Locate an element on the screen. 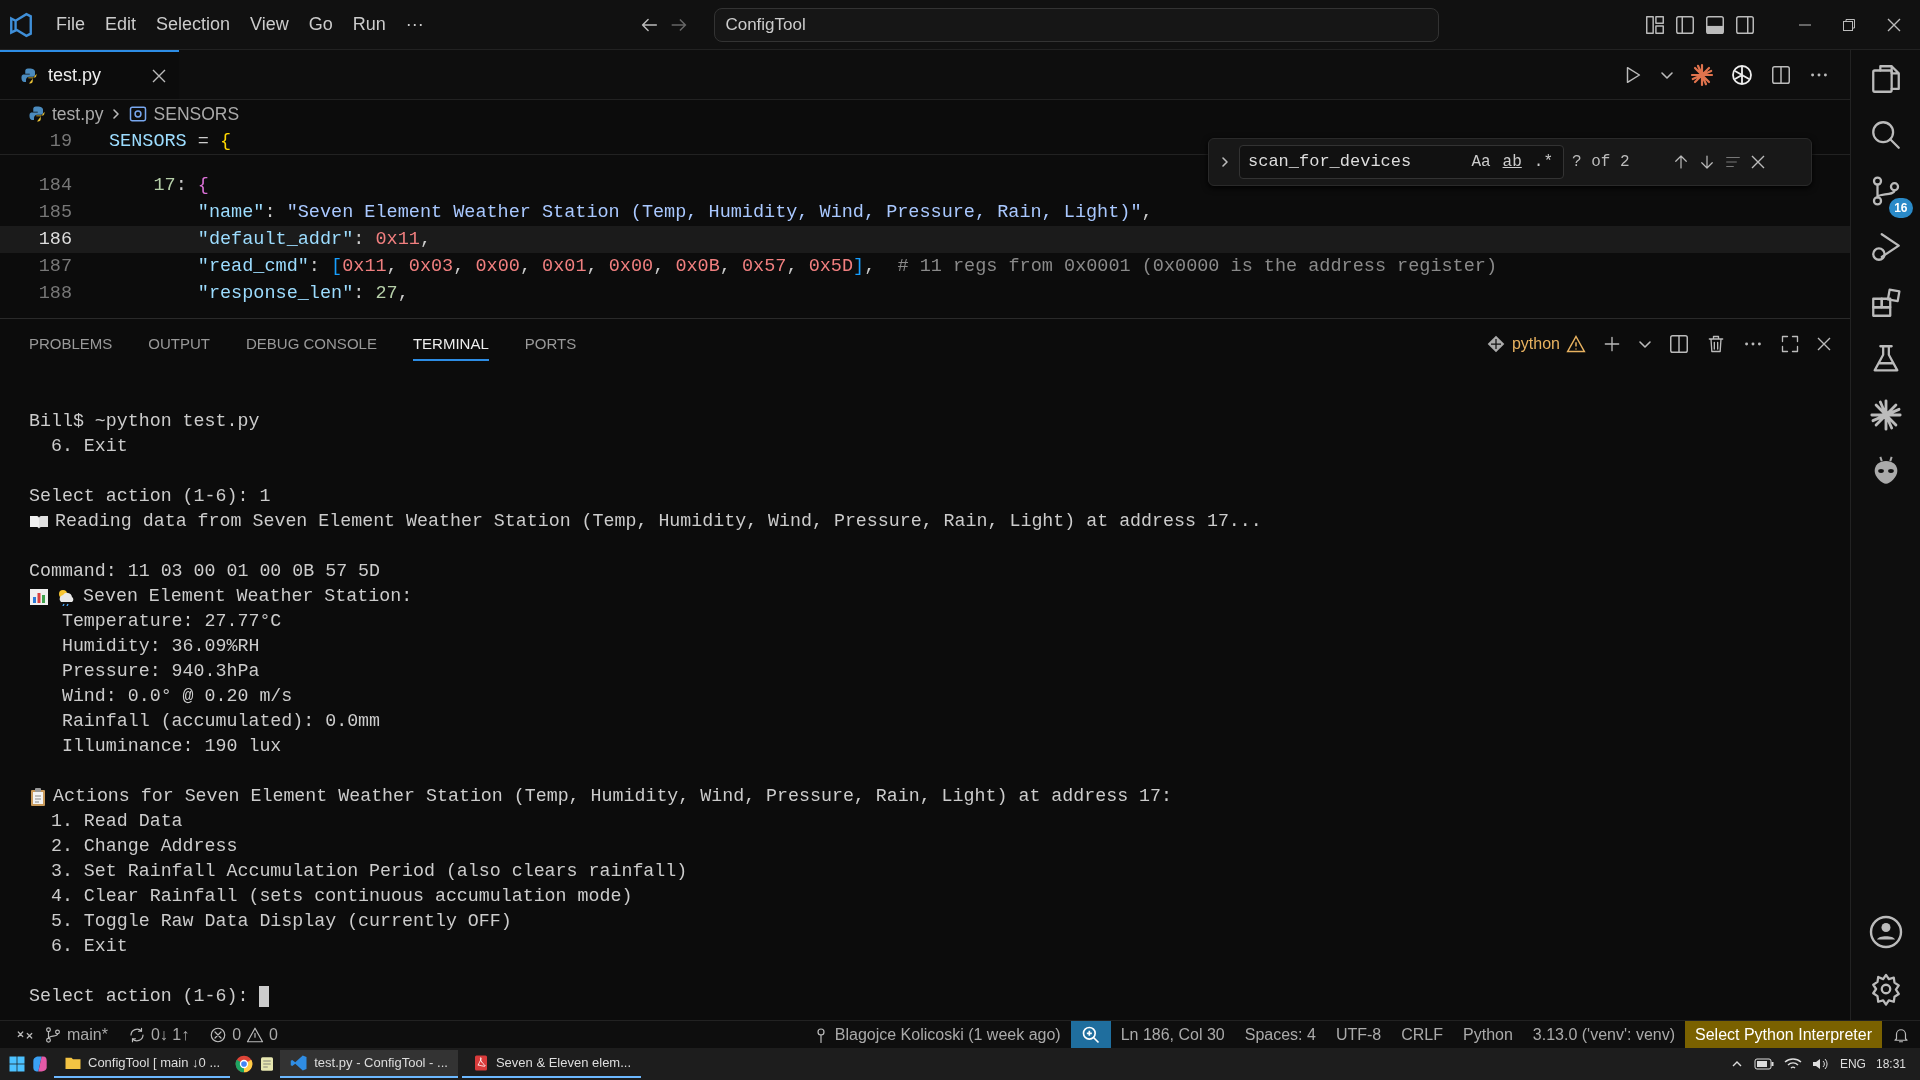  menu-item: Selection is located at coordinates (193, 24).